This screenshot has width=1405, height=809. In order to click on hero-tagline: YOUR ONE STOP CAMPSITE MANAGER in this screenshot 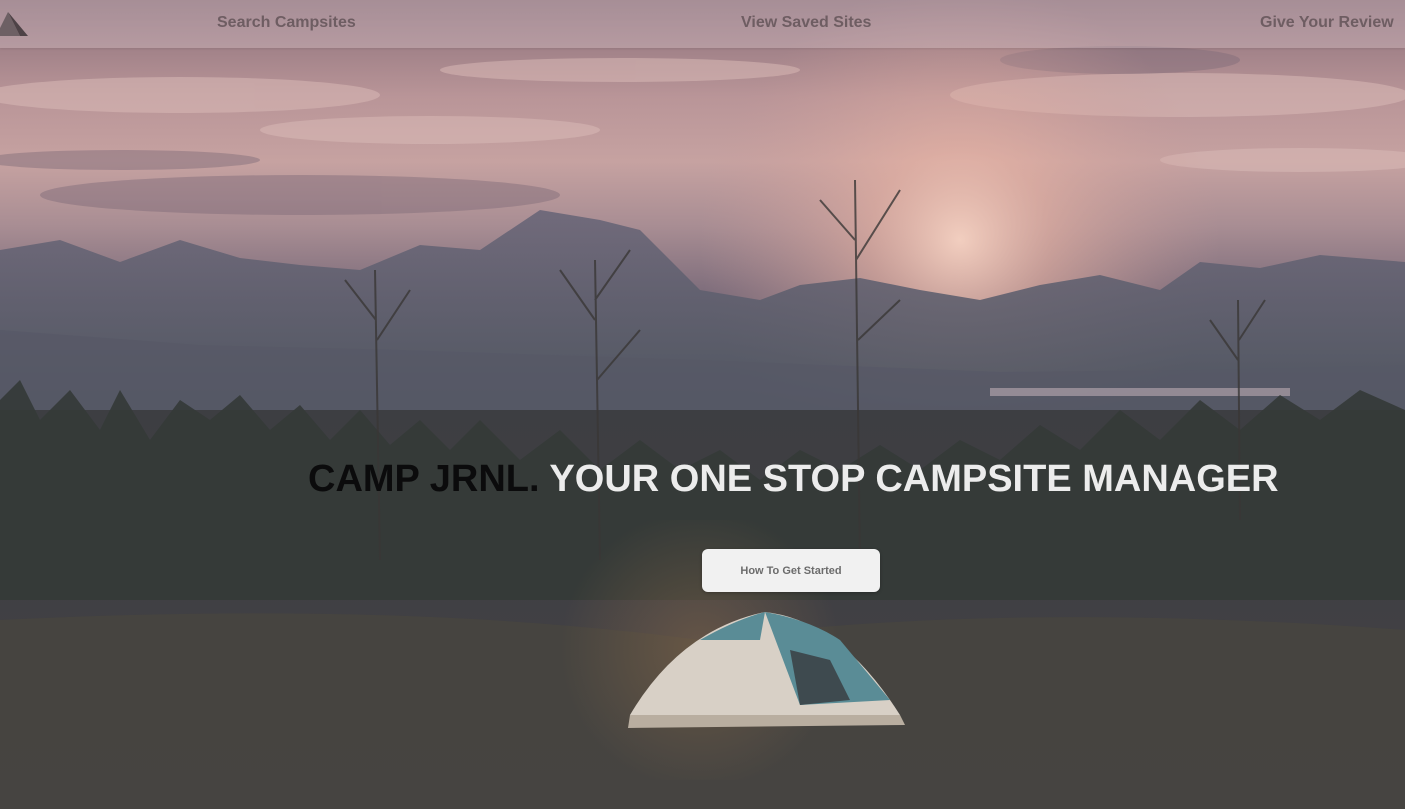, I will do `click(914, 479)`.